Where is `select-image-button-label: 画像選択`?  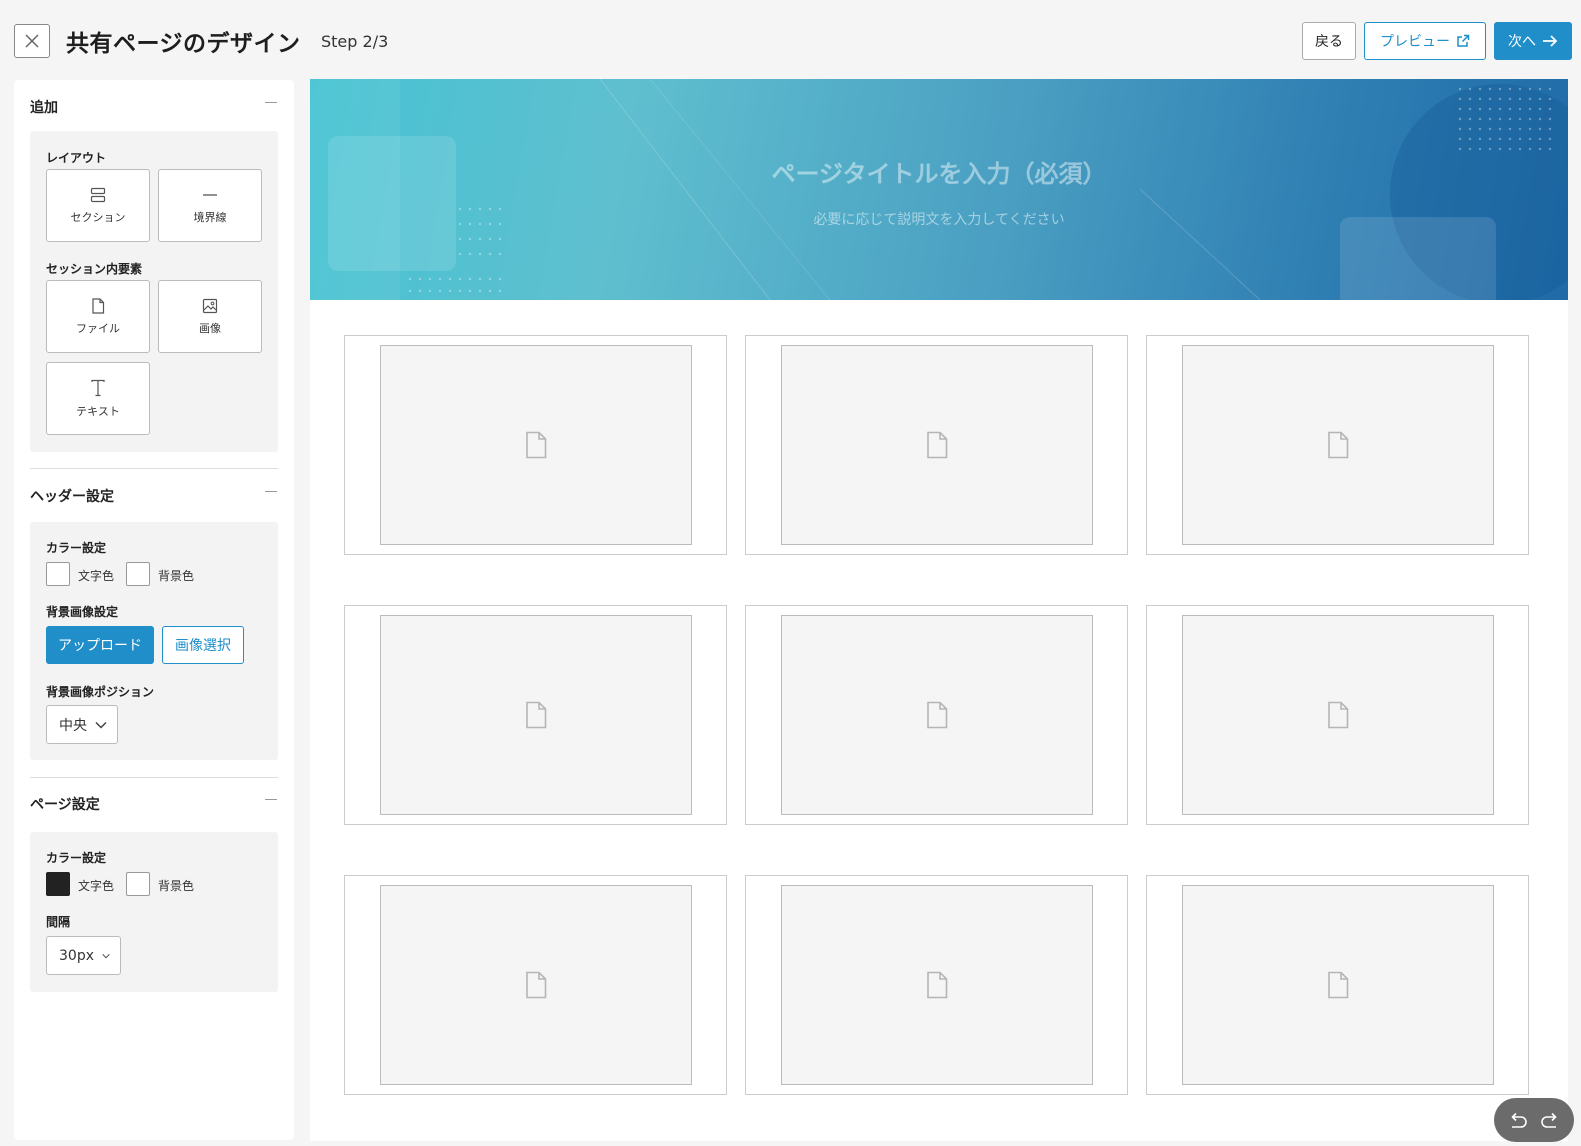 select-image-button-label: 画像選択 is located at coordinates (203, 646).